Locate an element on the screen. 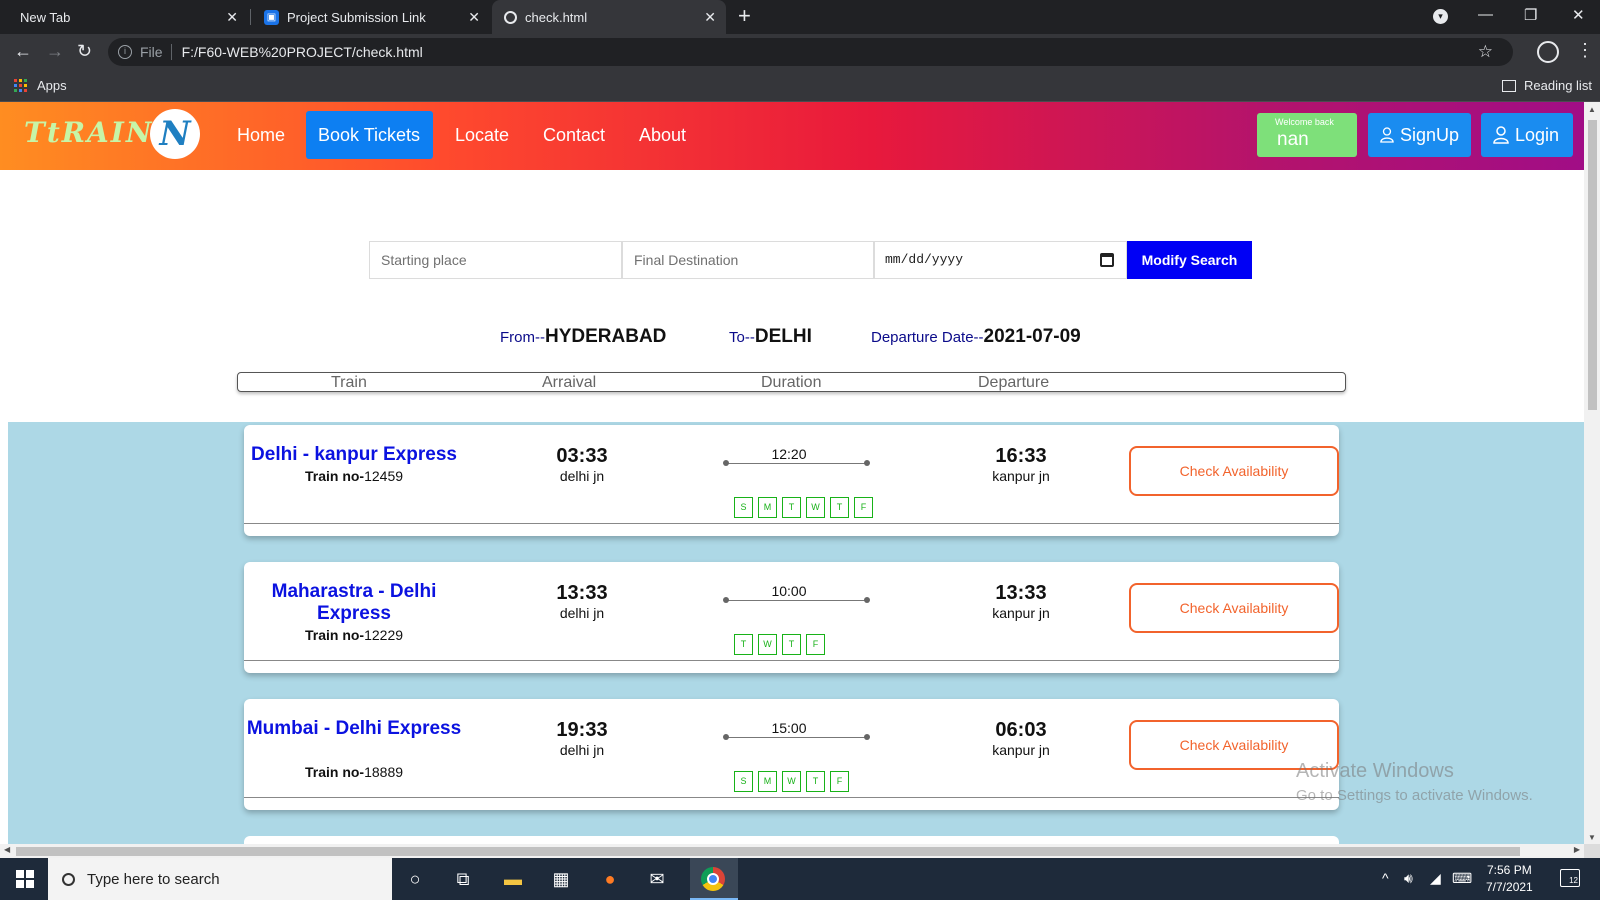  forward-icon: → is located at coordinates (55, 51).